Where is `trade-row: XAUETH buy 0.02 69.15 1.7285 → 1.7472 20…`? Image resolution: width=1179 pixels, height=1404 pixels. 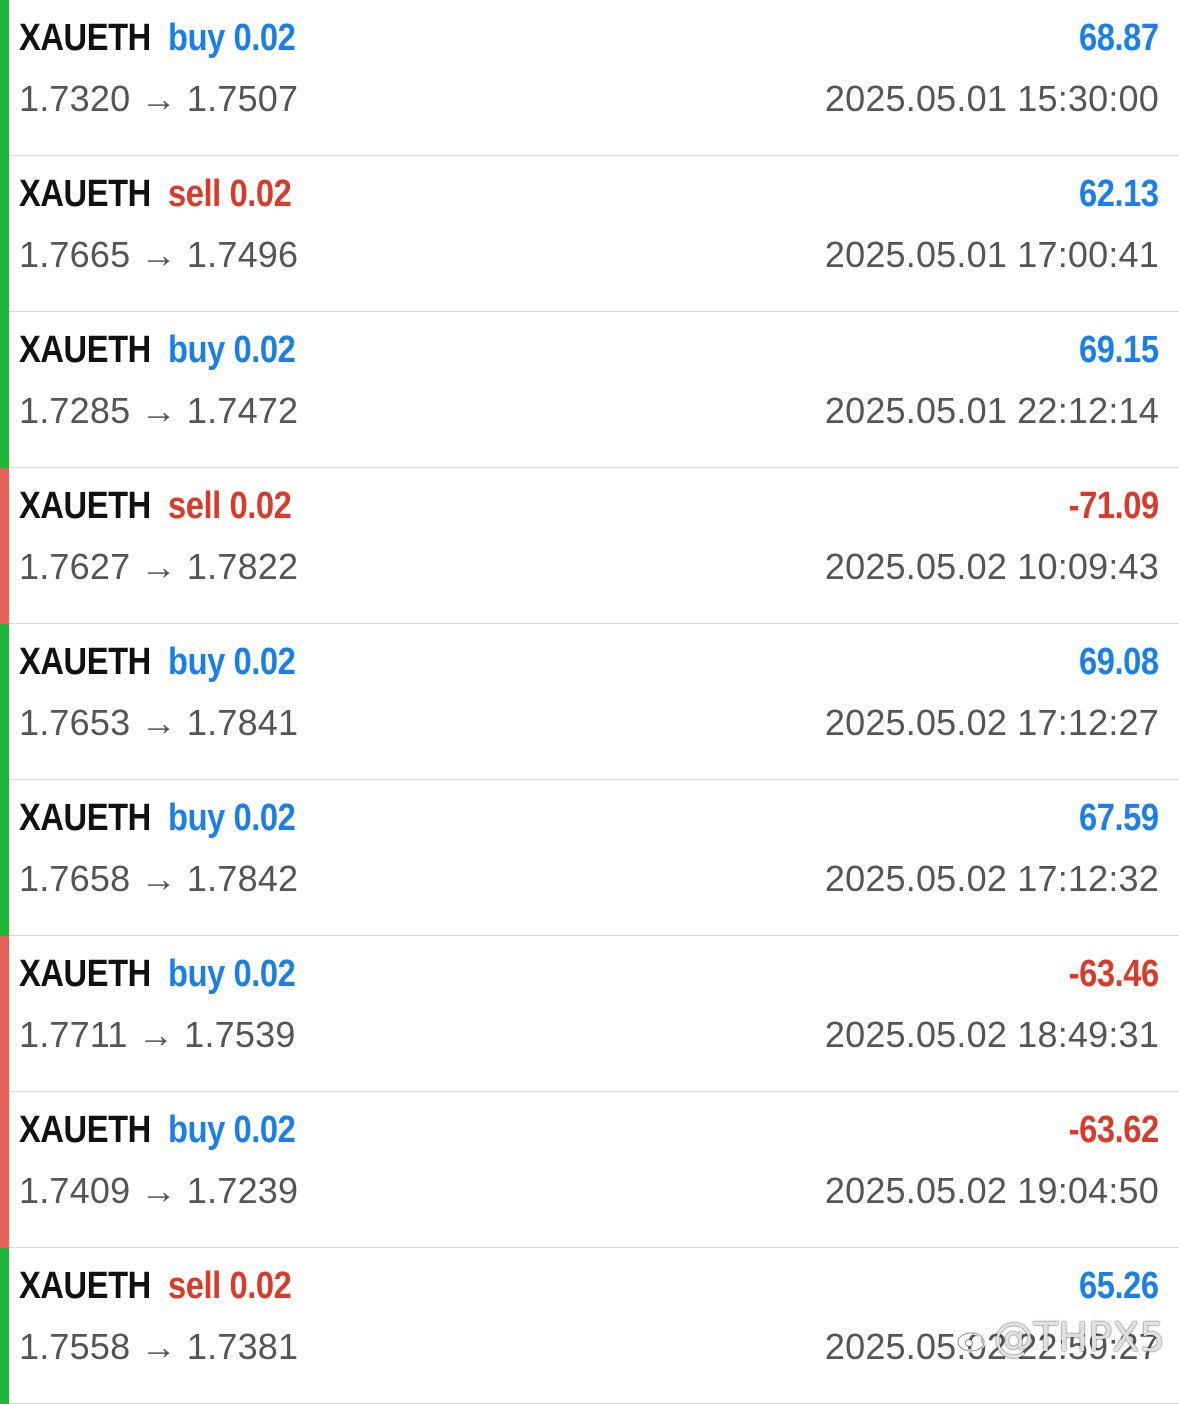 trade-row: XAUETH buy 0.02 69.15 1.7285 → 1.7472 20… is located at coordinates (589, 390).